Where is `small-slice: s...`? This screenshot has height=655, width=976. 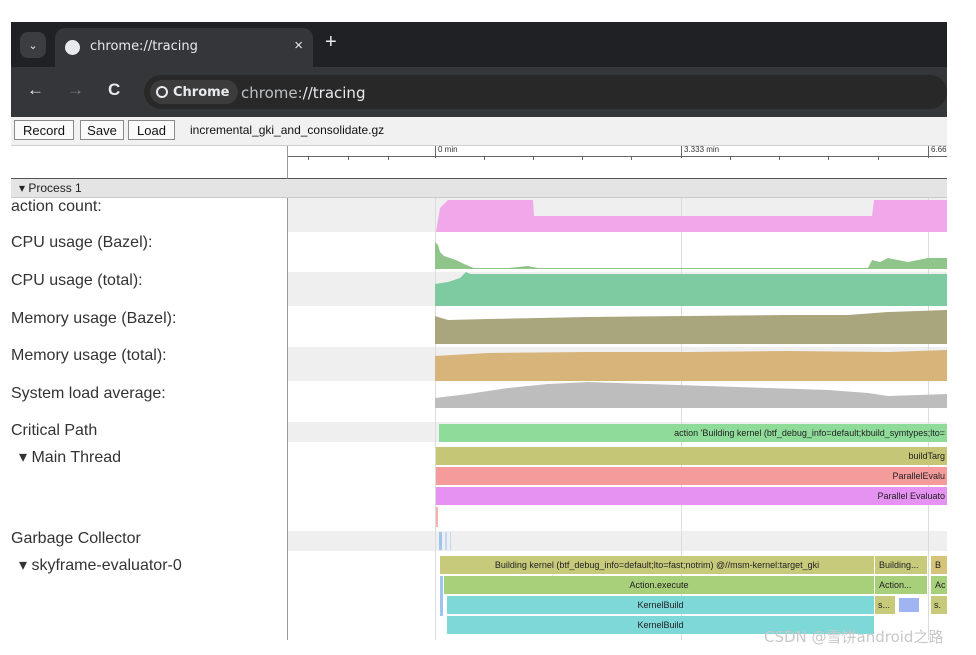
small-slice: s... is located at coordinates (885, 605).